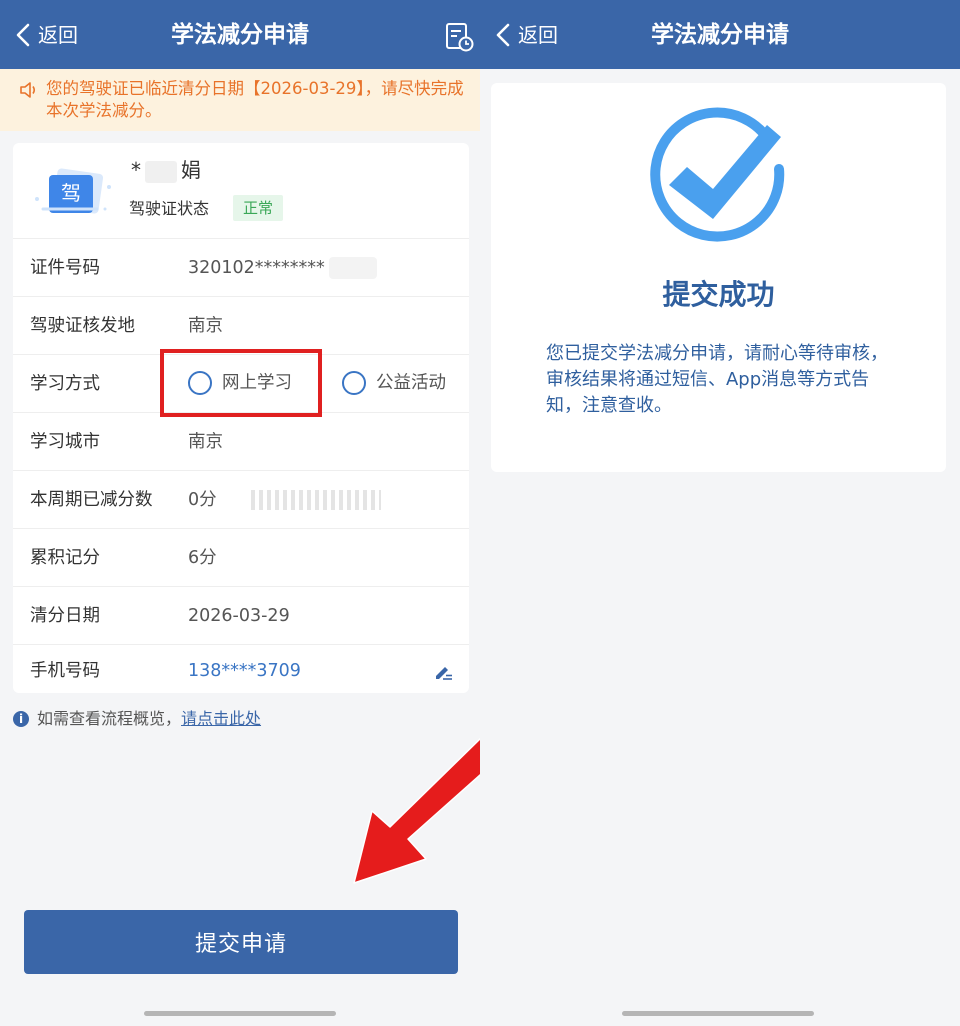 Image resolution: width=960 pixels, height=1026 pixels. What do you see at coordinates (205, 326) in the screenshot?
I see `issue-place-value: 南京` at bounding box center [205, 326].